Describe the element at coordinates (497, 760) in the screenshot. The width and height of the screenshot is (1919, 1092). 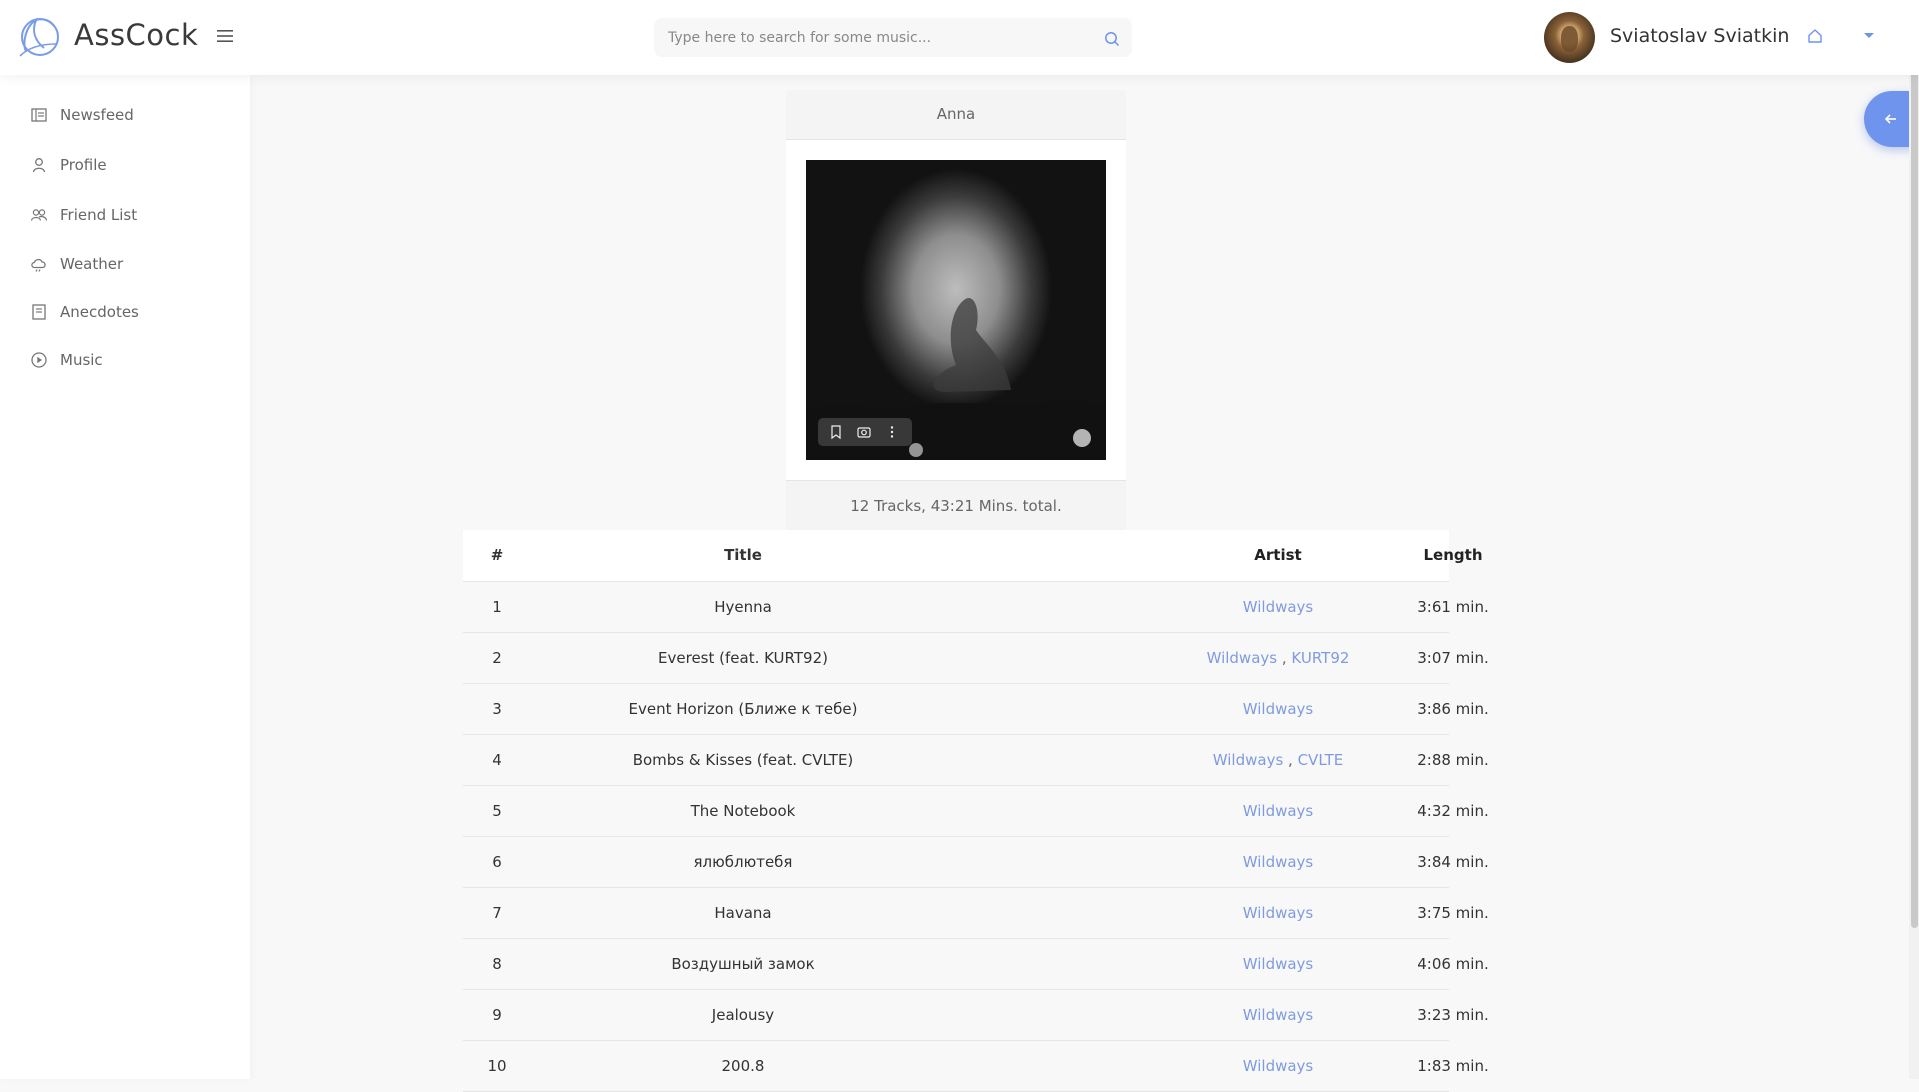
I see `track-number: 4` at that location.